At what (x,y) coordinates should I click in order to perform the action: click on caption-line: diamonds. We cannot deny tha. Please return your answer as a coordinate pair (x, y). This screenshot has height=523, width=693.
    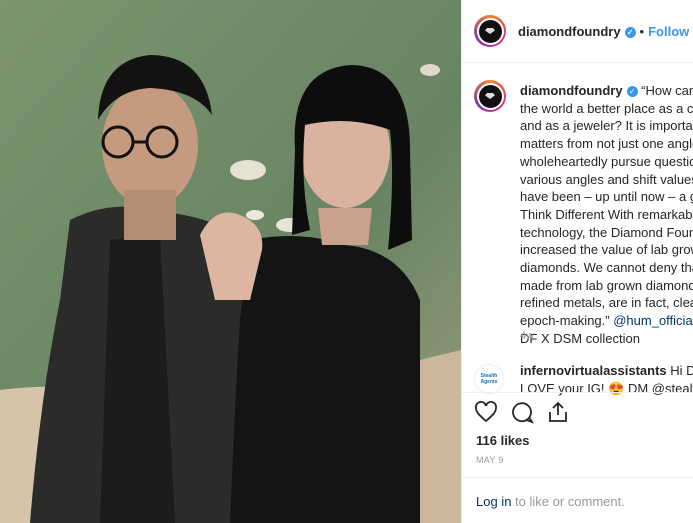
    Looking at the image, I should click on (606, 268).